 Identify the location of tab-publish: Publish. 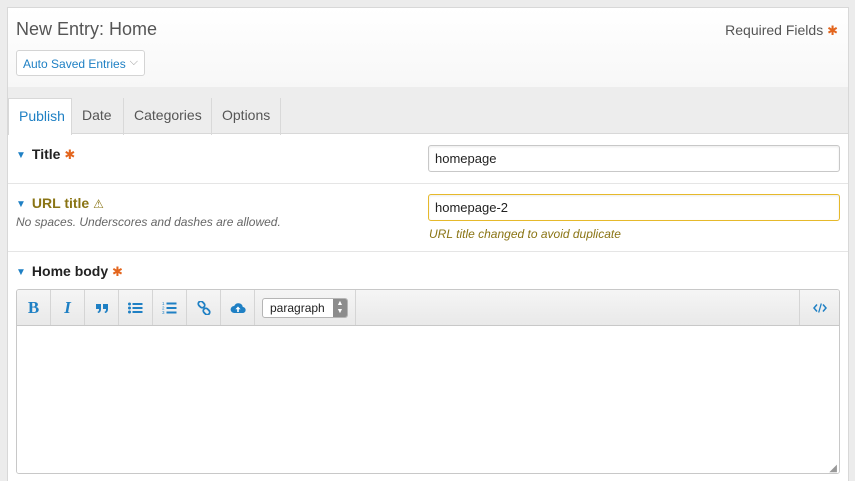
(40, 116).